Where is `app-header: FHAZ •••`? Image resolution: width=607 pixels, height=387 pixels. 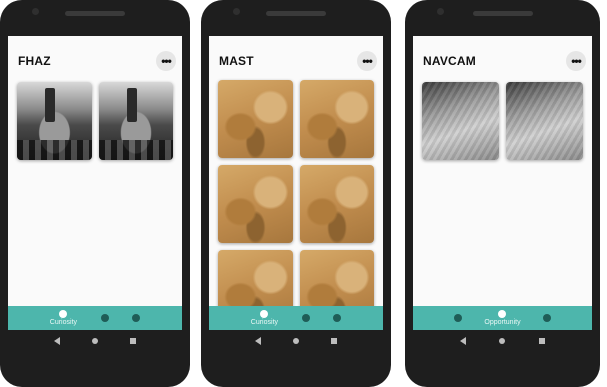 app-header: FHAZ ••• is located at coordinates (97, 61).